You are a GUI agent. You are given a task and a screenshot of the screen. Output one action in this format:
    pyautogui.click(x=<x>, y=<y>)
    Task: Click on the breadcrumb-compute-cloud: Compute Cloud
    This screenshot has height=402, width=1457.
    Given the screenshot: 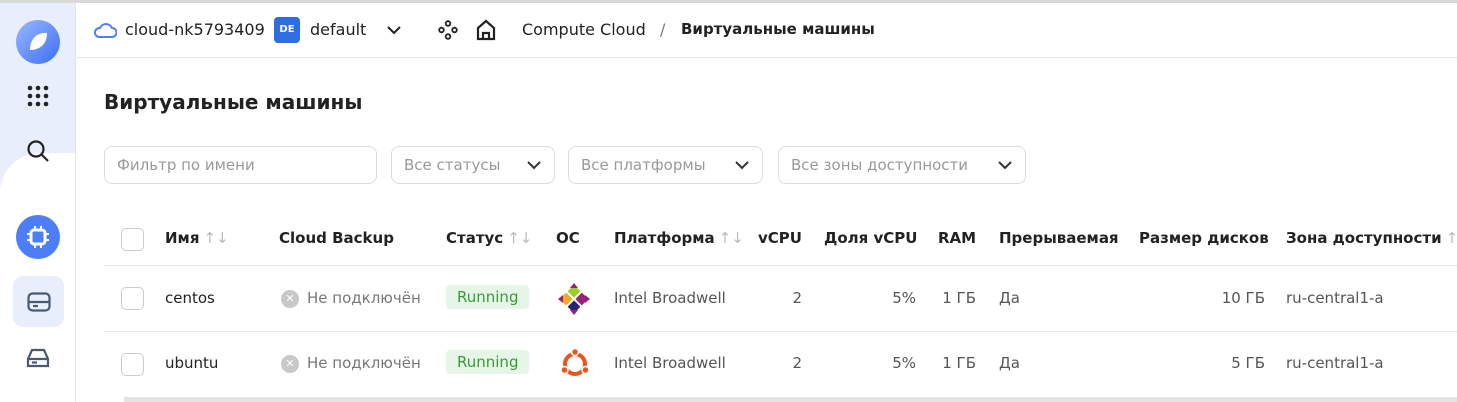 What is the action you would take?
    pyautogui.click(x=584, y=29)
    